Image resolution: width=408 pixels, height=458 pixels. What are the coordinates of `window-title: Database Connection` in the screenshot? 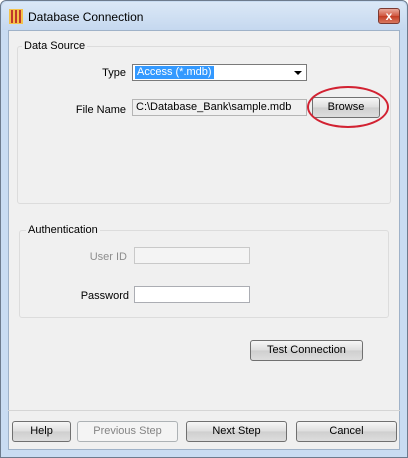 It's located at (86, 17).